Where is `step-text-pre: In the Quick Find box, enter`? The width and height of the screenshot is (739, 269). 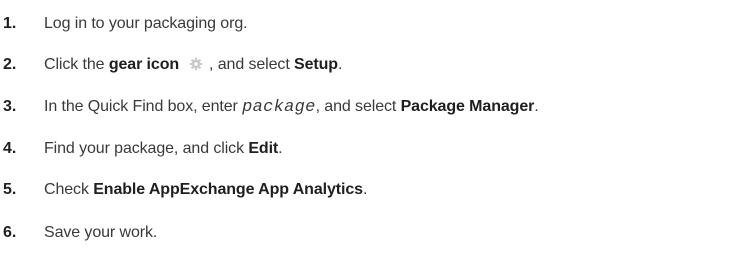
step-text-pre: In the Quick Find box, enter is located at coordinates (143, 106).